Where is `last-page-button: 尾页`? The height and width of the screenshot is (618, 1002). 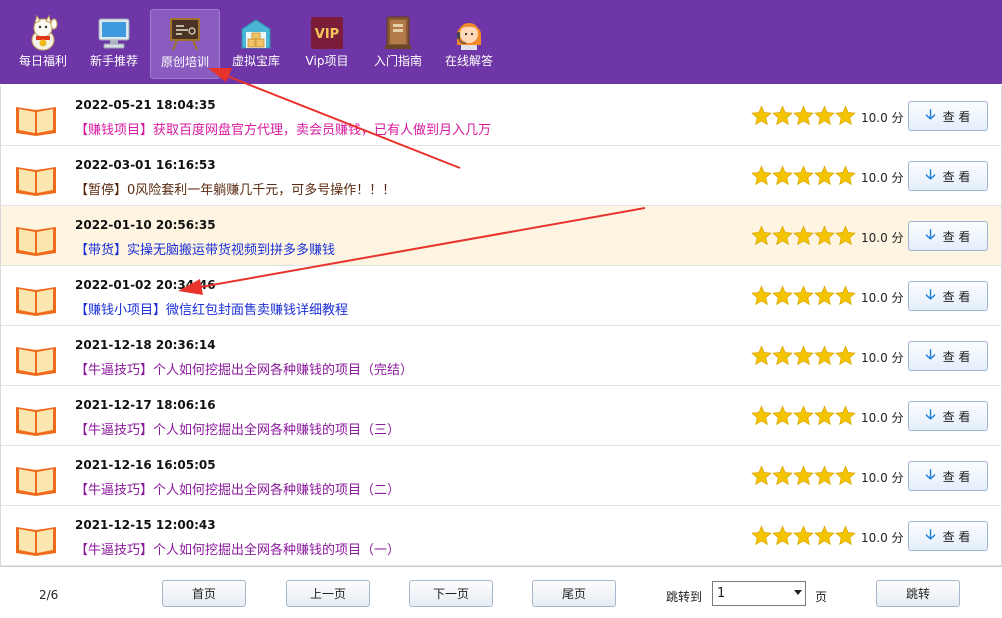 last-page-button: 尾页 is located at coordinates (574, 593).